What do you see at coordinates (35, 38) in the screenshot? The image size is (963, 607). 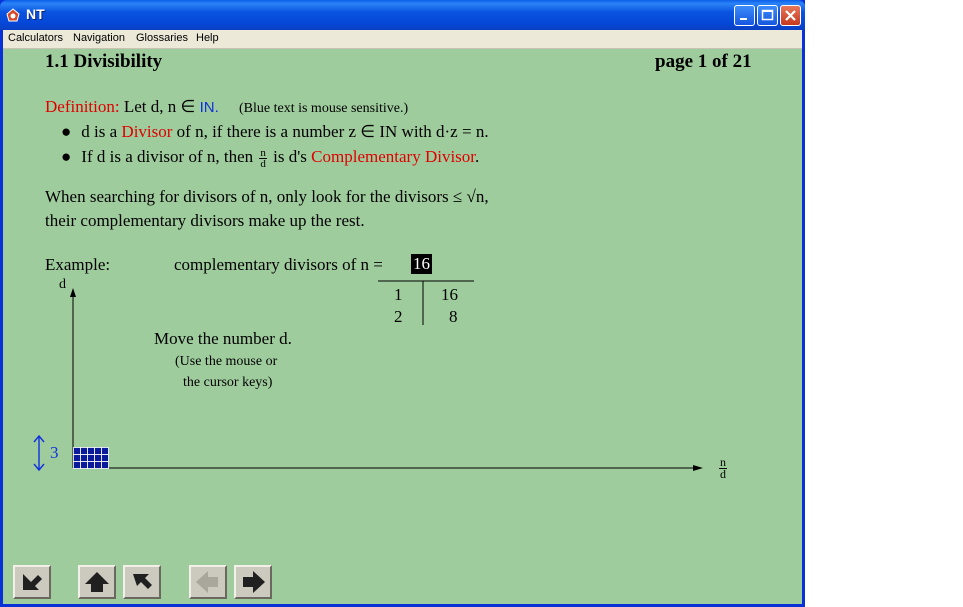 I see `menu-calculators: Calculators` at bounding box center [35, 38].